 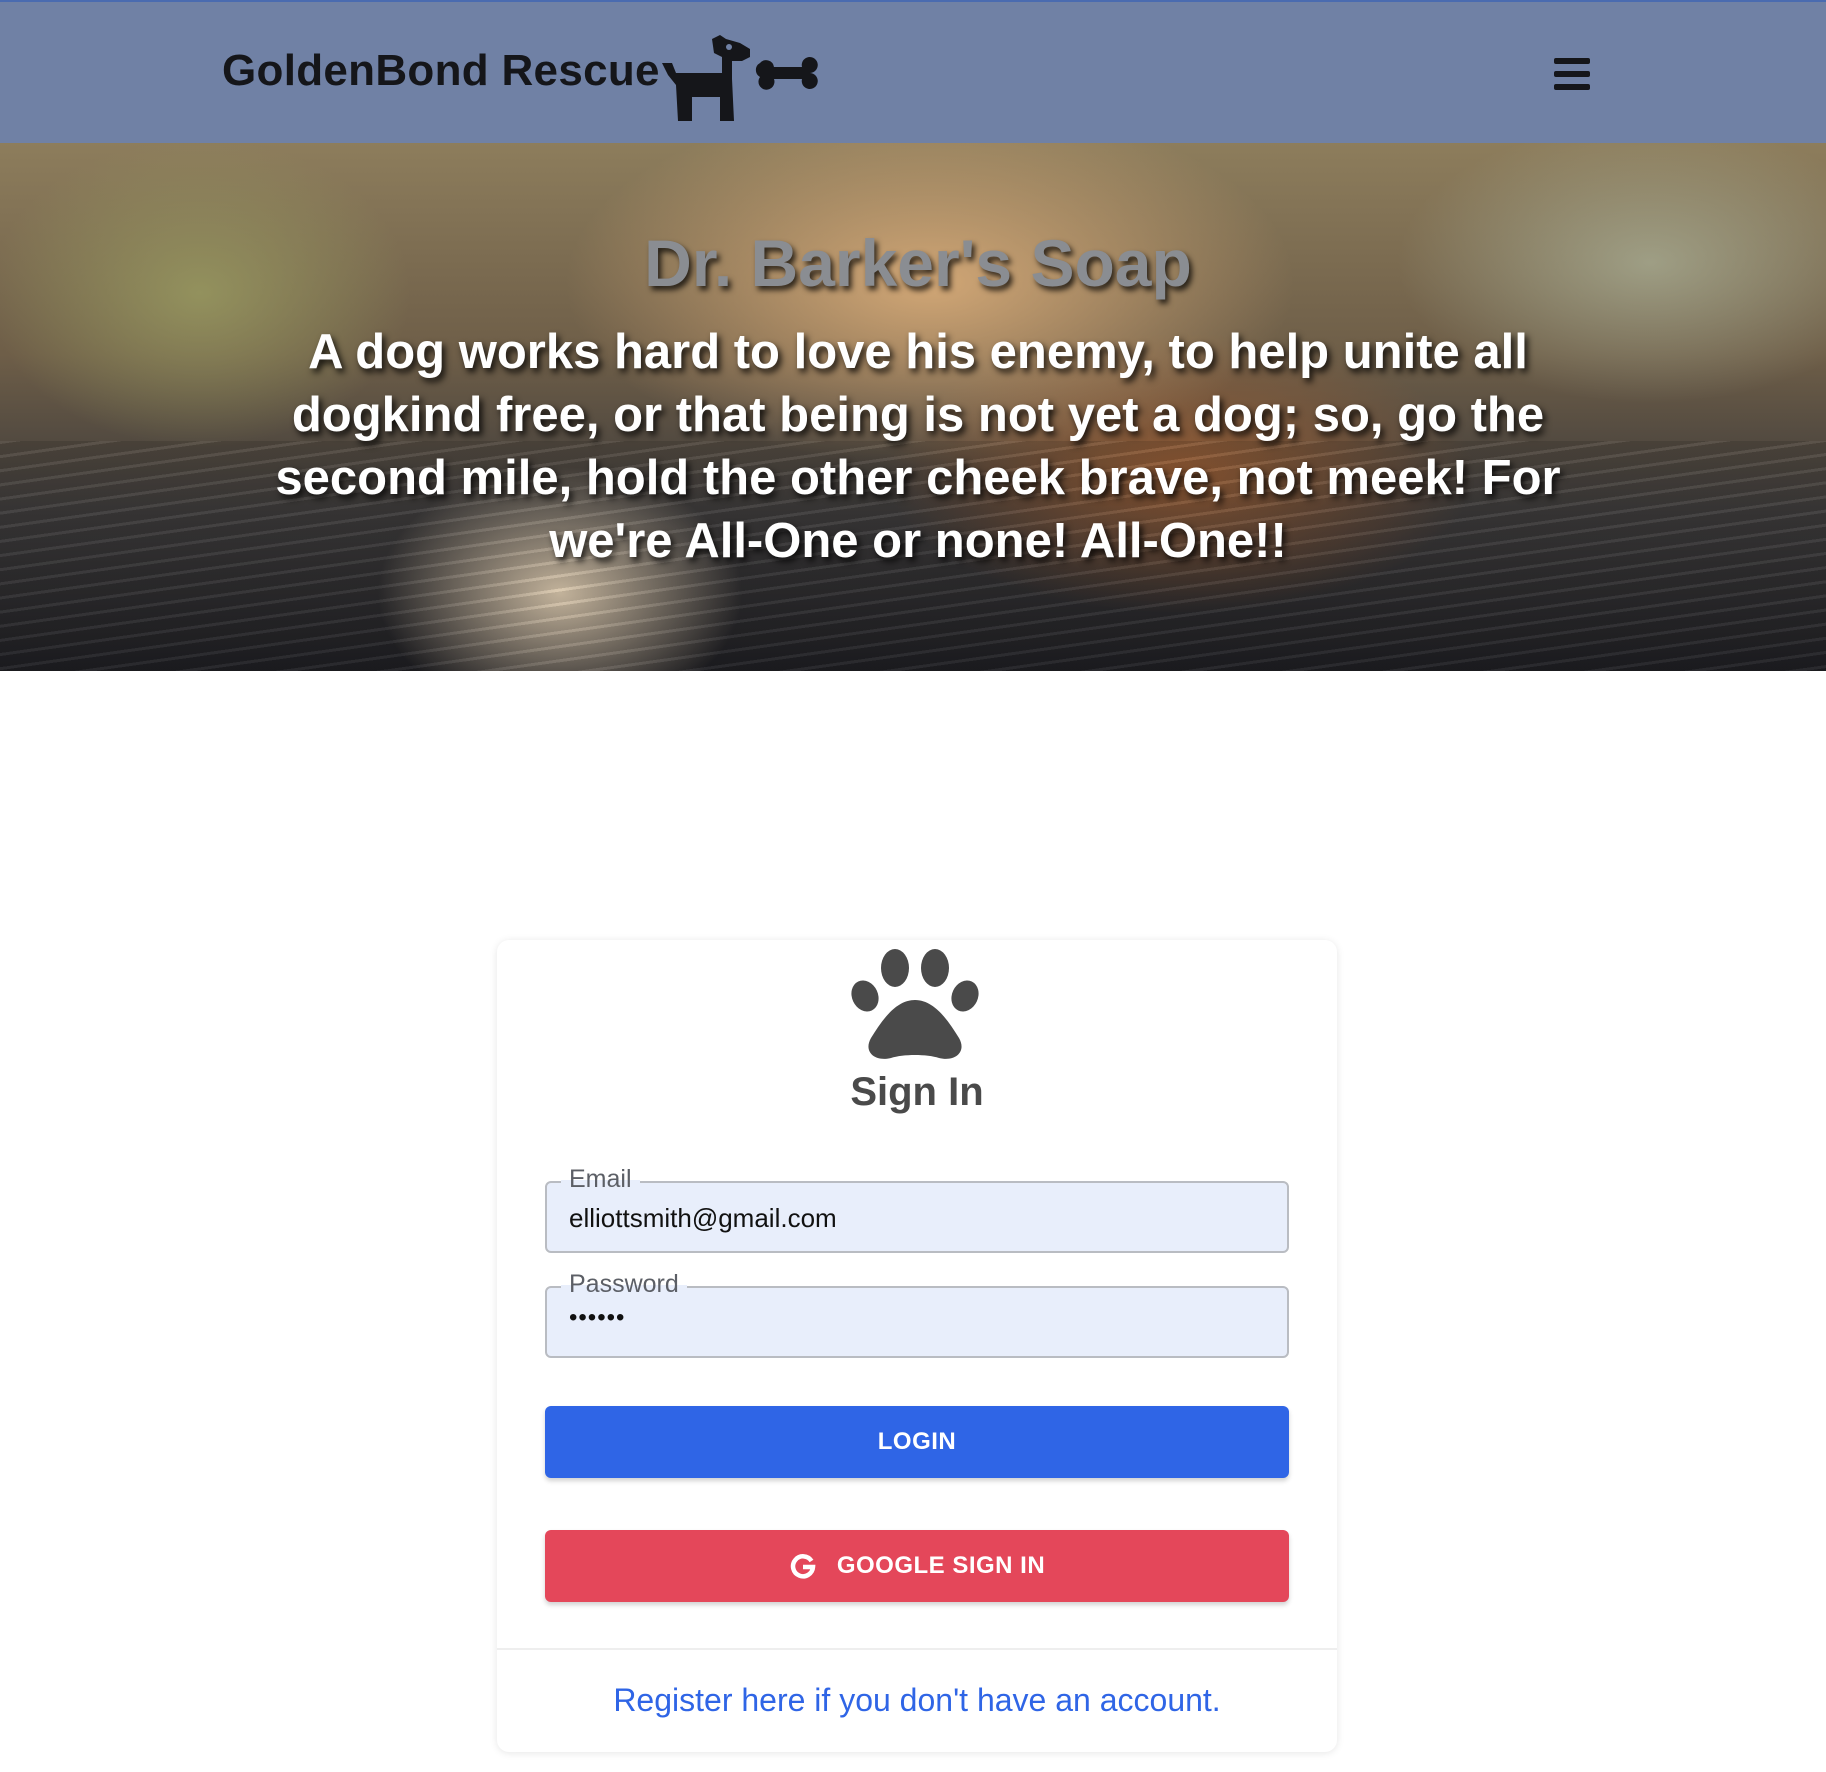 I want to click on email-field: Email elliottsmith@gmail.com, so click(x=917, y=1209).